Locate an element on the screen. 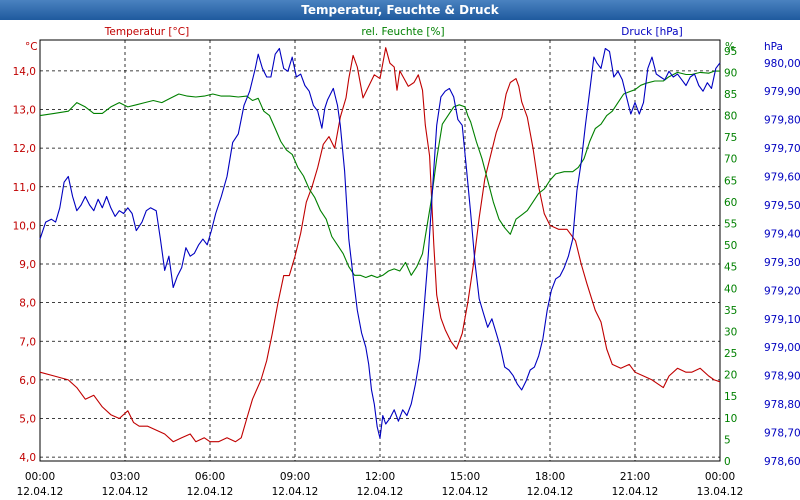 This screenshot has height=500, width=800. humidity-tick-label: 5 is located at coordinates (727, 440).